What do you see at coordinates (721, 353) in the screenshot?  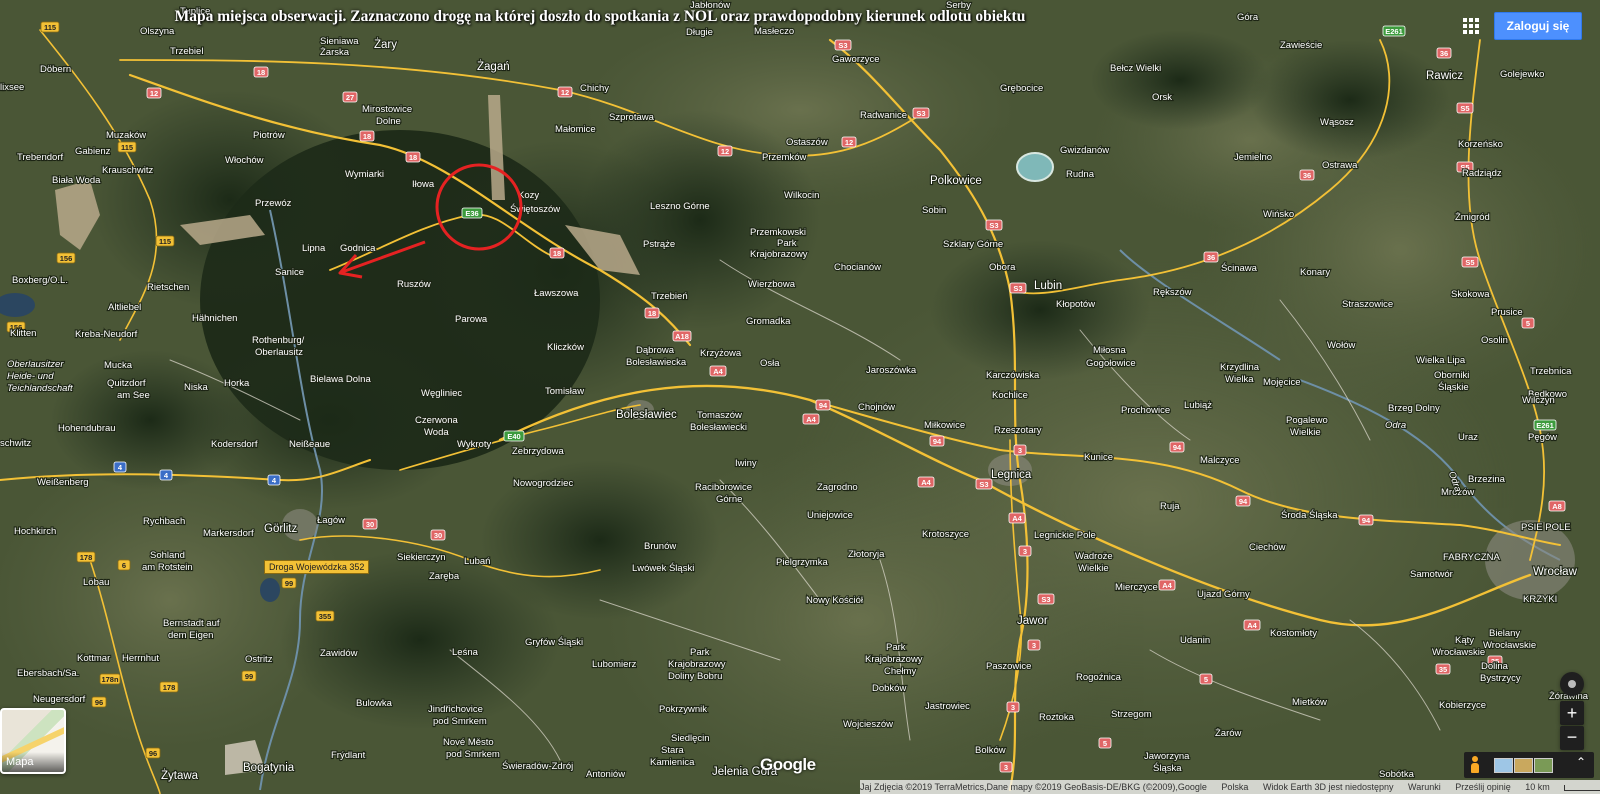 I see `svg-text: Krzyżowa` at bounding box center [721, 353].